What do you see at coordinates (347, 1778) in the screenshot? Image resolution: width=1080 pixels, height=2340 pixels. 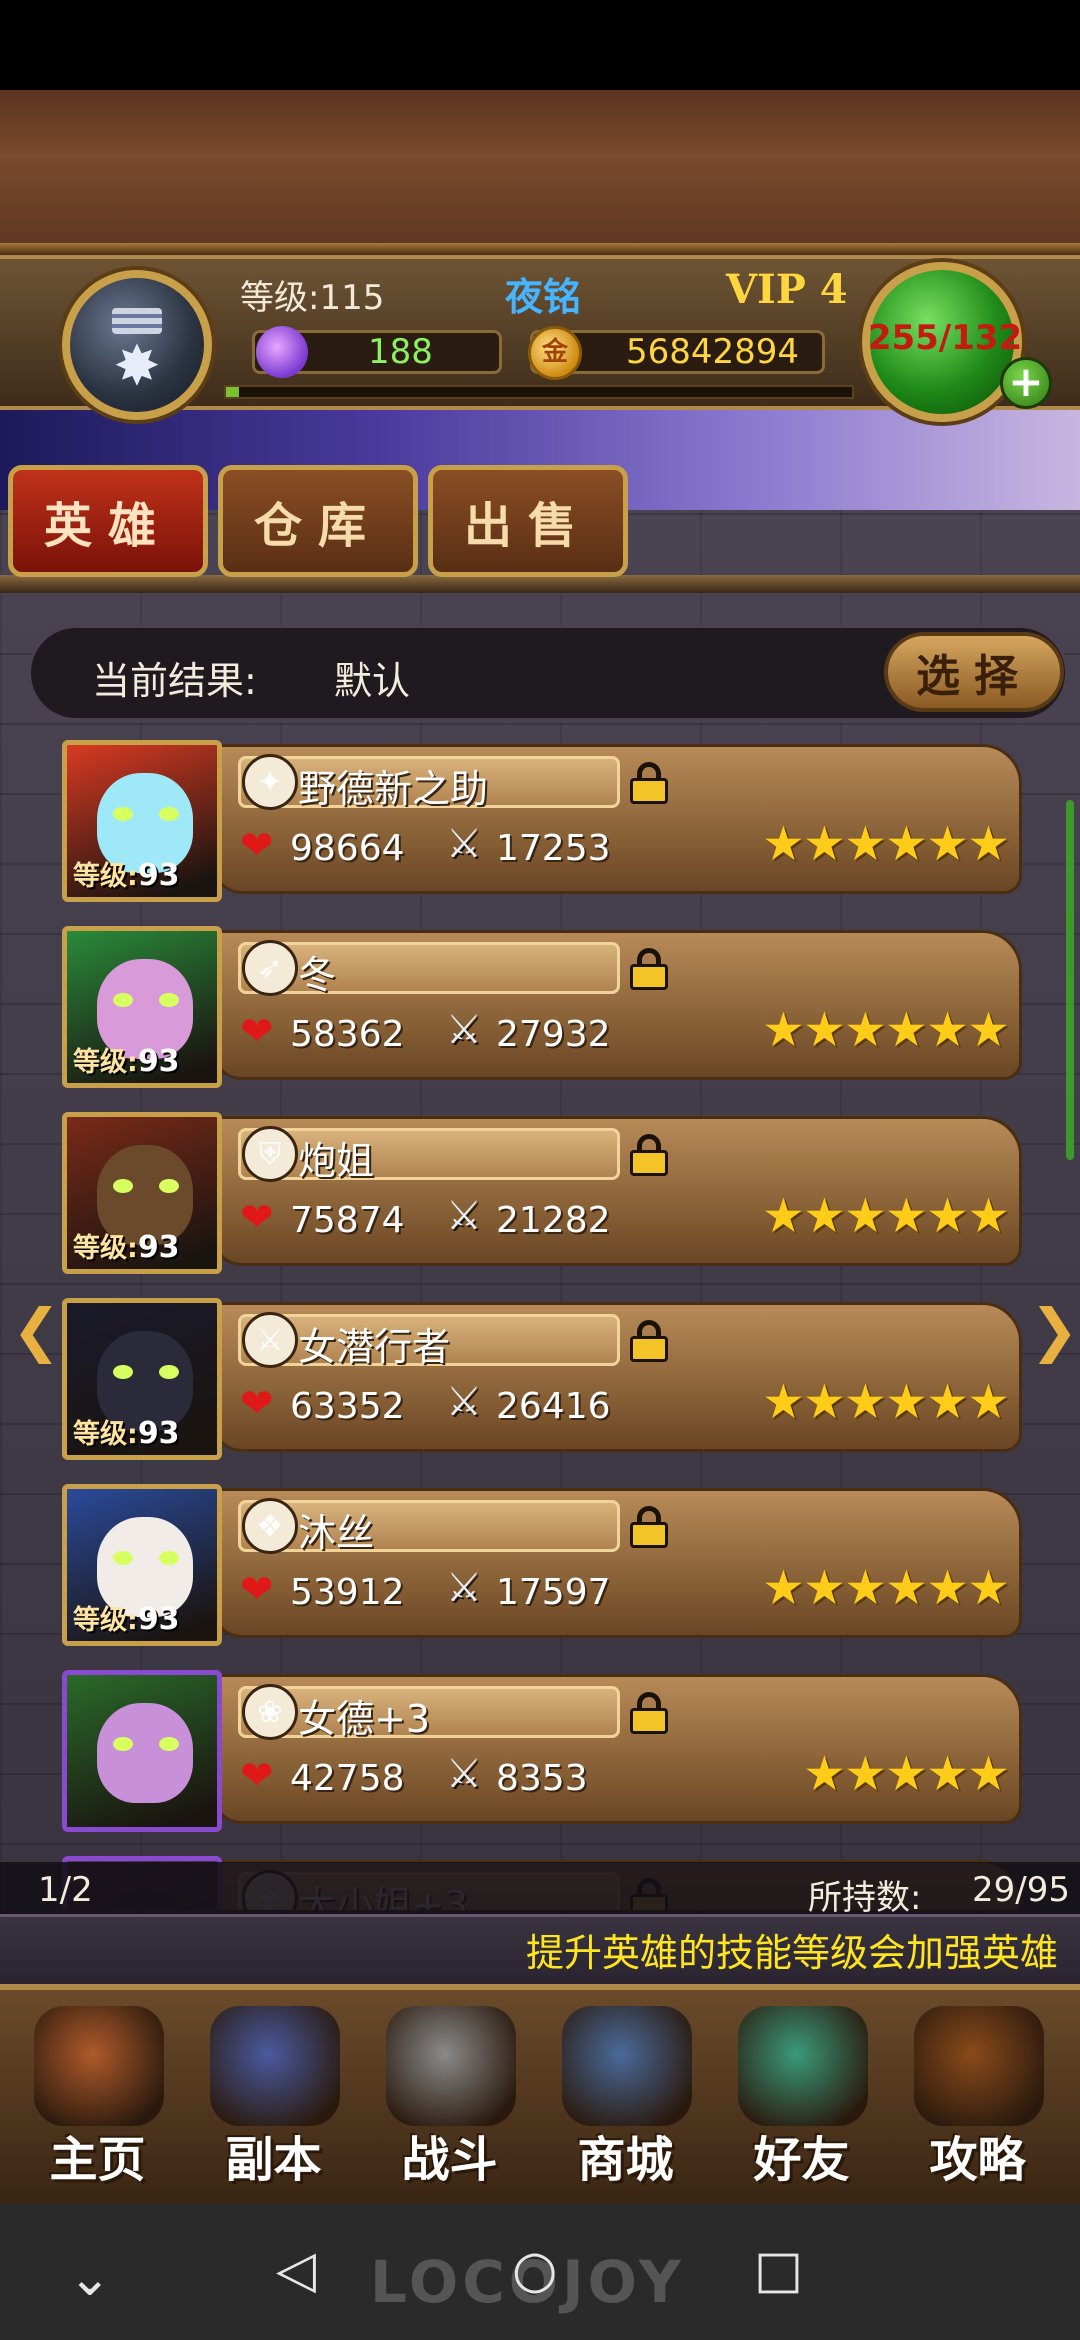 I see `hero-hp: 42758` at bounding box center [347, 1778].